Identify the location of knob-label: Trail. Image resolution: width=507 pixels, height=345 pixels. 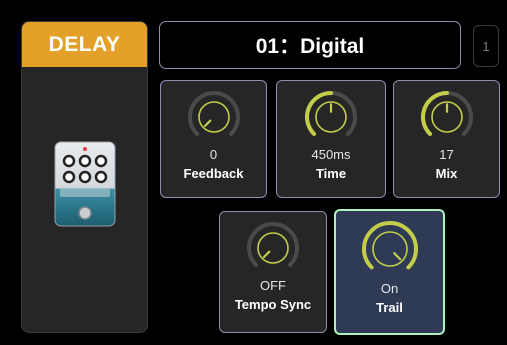
(389, 307).